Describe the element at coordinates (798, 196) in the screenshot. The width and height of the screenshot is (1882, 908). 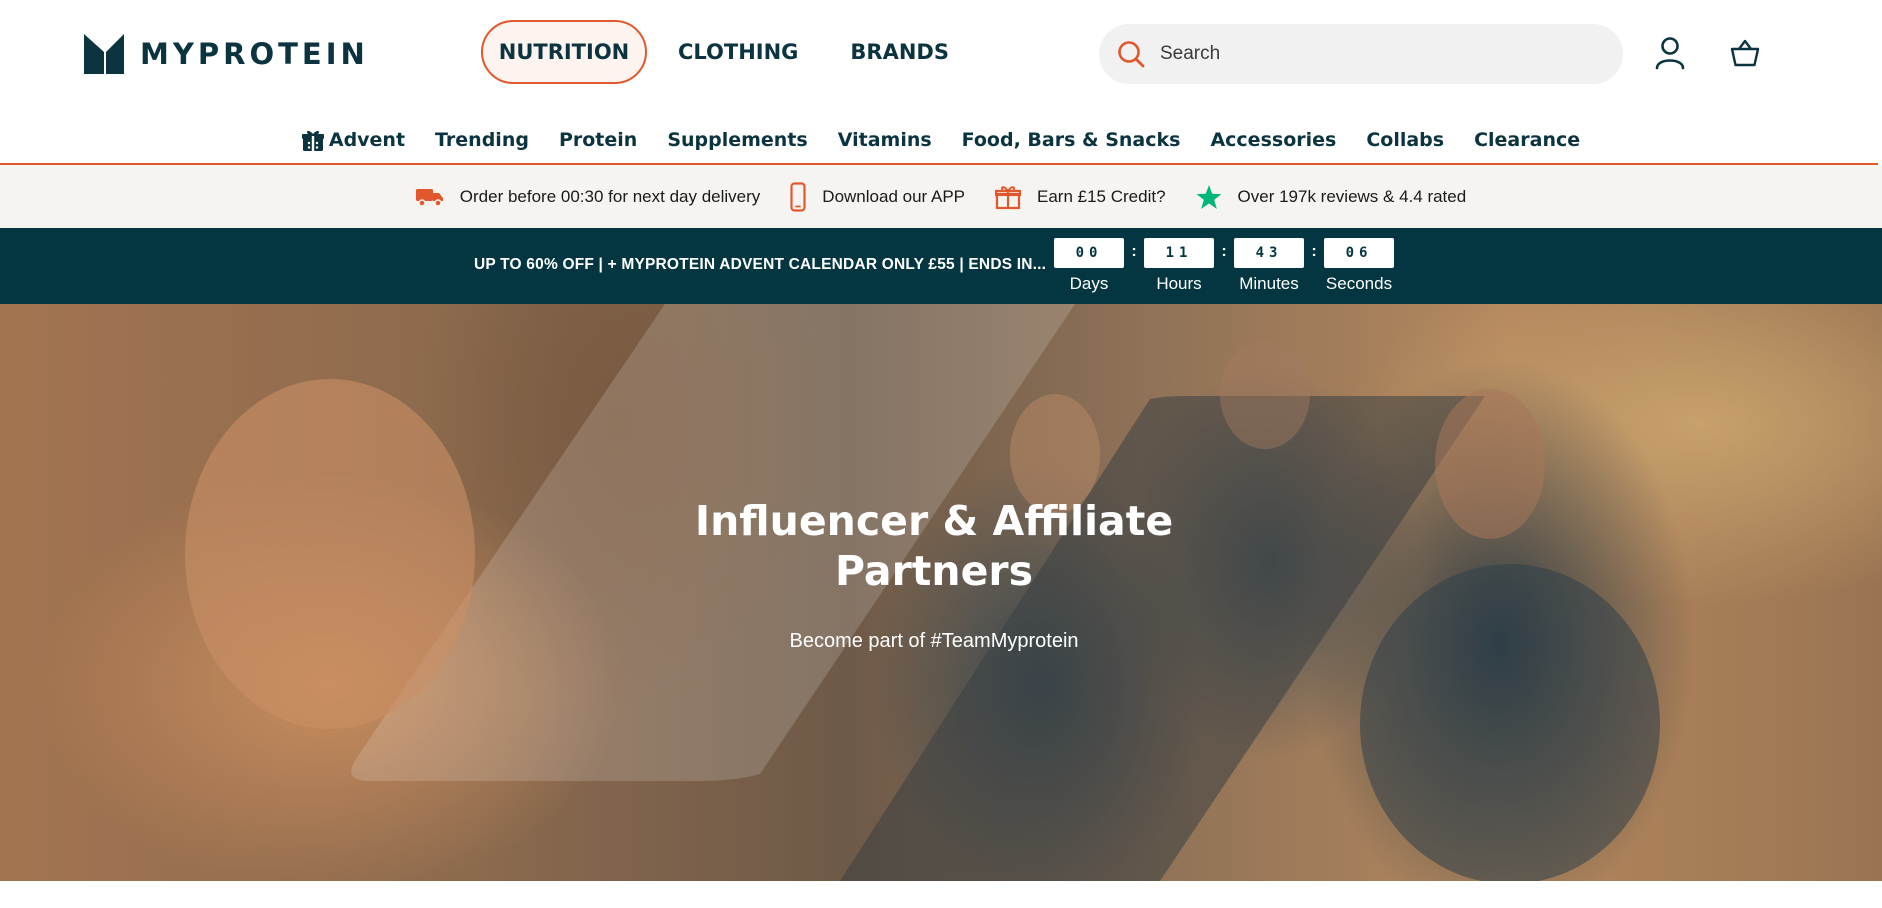
I see `phone-icon` at that location.